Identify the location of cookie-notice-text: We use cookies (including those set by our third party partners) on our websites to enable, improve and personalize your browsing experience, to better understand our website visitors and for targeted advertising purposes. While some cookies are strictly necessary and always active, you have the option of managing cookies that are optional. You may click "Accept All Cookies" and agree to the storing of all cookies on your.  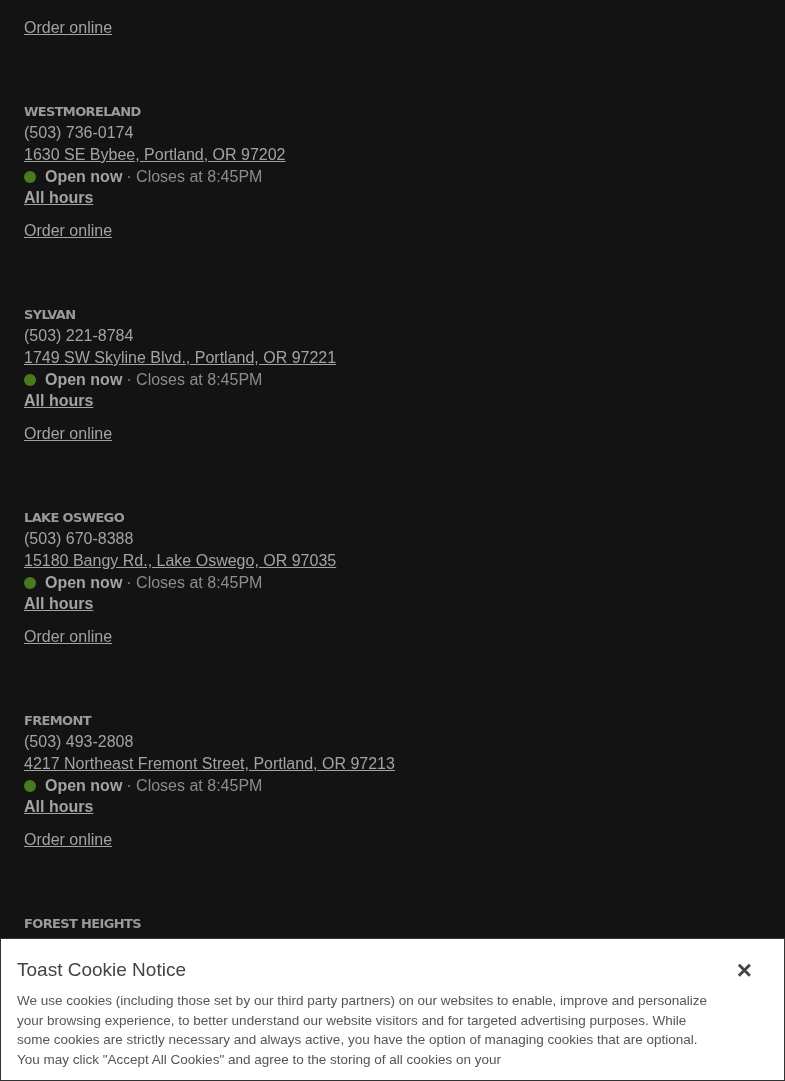
(363, 1031).